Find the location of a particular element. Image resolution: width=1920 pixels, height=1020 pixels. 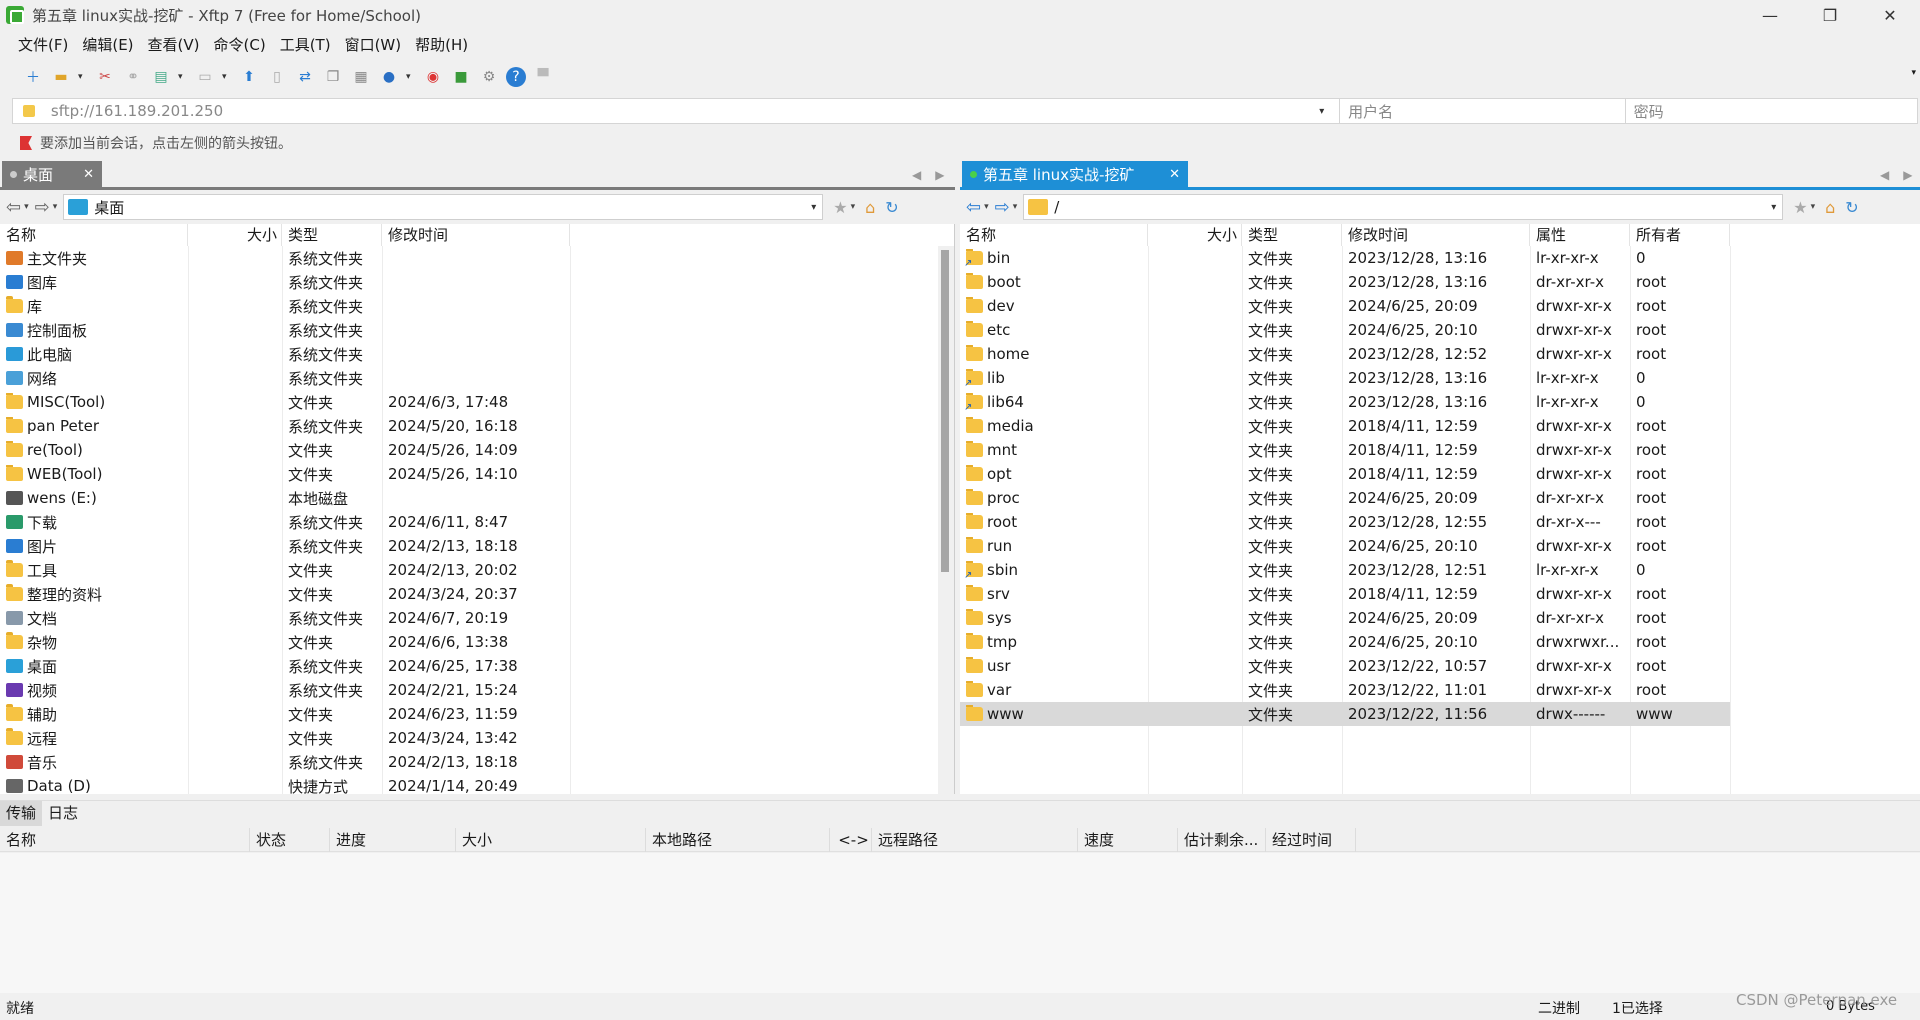

help-icon: ? is located at coordinates (516, 77).